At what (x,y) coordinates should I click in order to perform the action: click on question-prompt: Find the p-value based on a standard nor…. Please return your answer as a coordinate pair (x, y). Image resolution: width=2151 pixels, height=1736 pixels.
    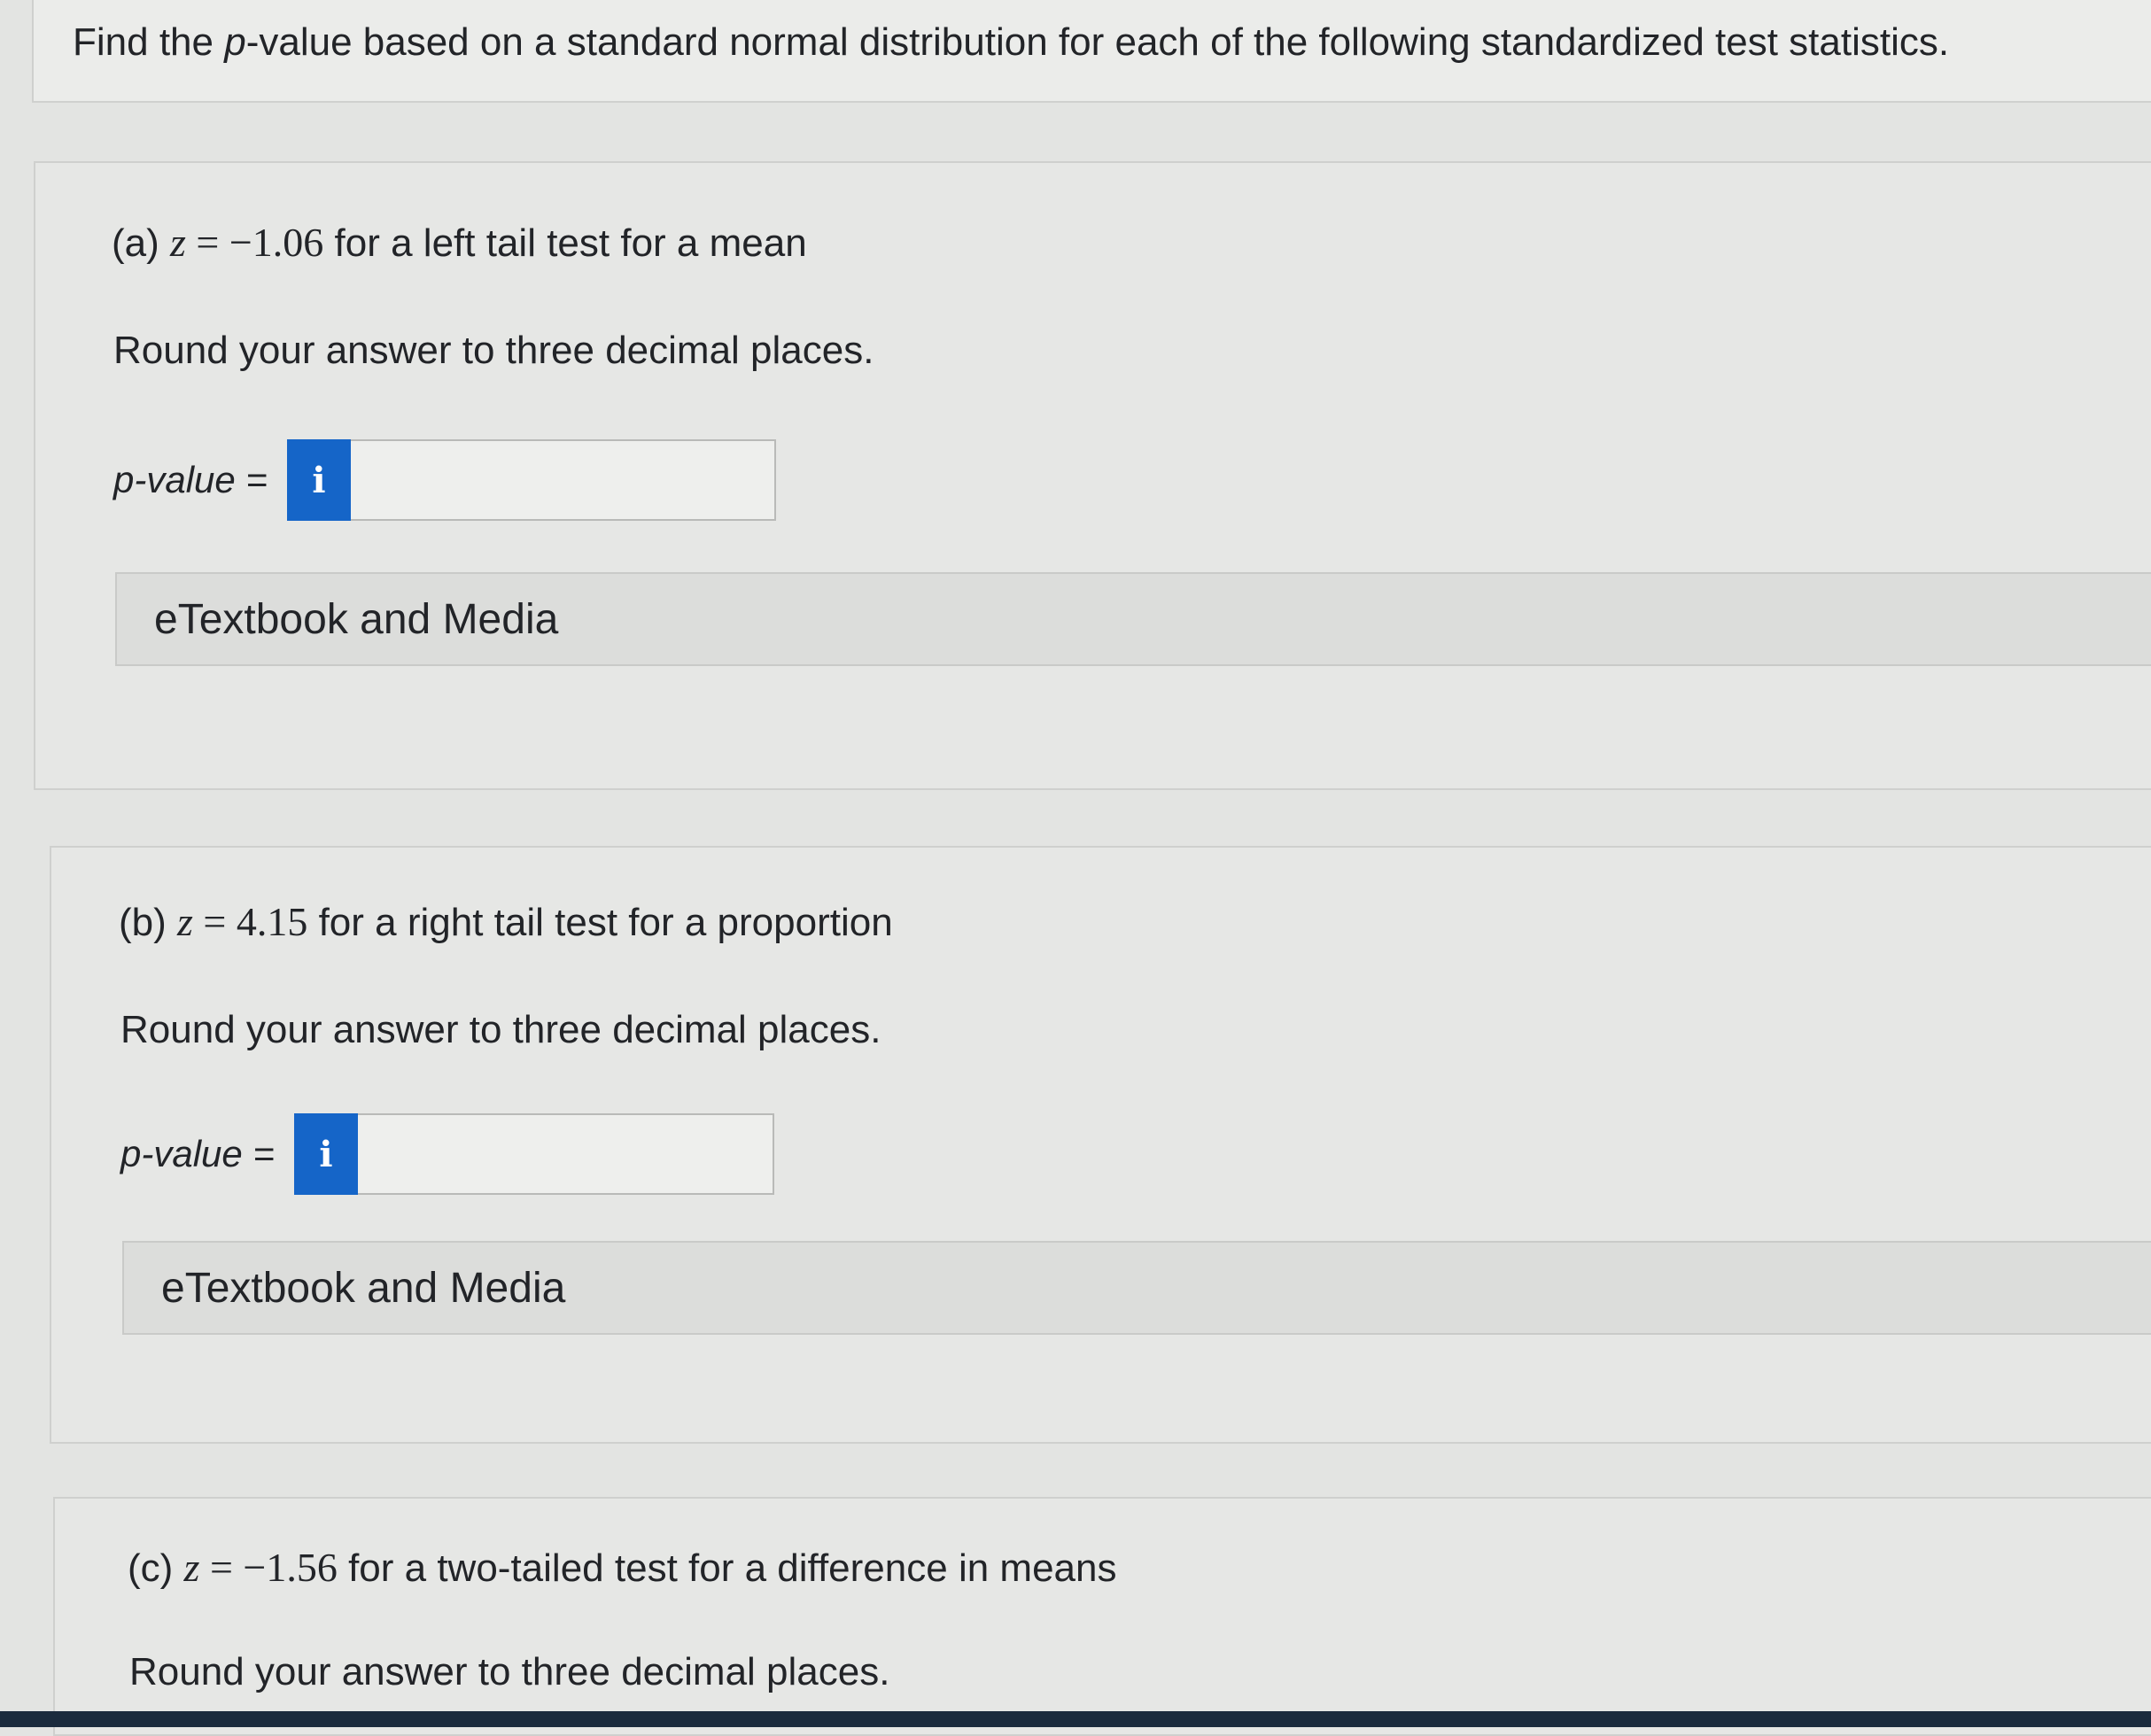
    Looking at the image, I should click on (1011, 42).